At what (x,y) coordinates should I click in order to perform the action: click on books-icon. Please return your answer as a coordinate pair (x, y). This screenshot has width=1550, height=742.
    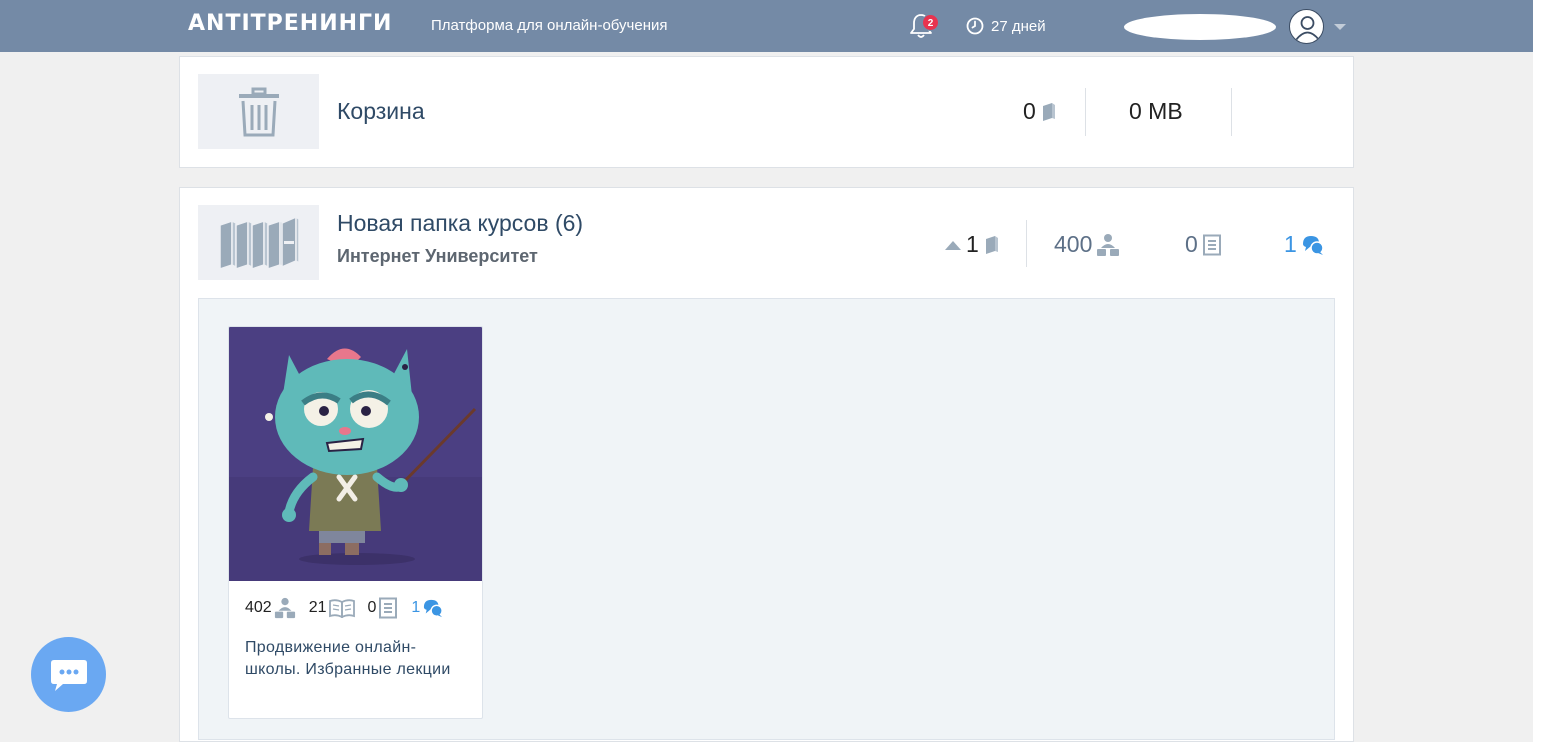
    Looking at the image, I should click on (259, 242).